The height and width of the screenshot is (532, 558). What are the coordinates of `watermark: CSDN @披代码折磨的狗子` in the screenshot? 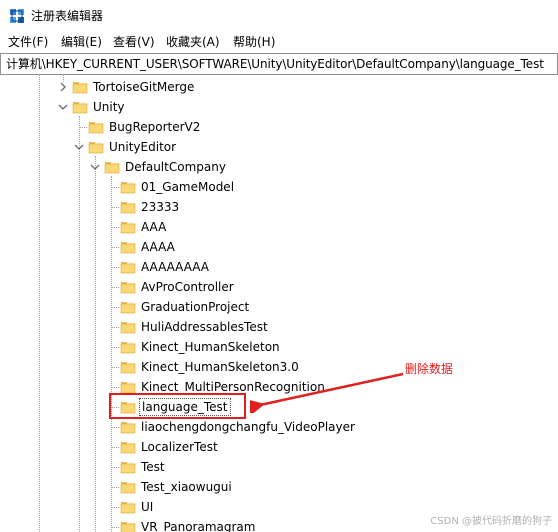 It's located at (491, 521).